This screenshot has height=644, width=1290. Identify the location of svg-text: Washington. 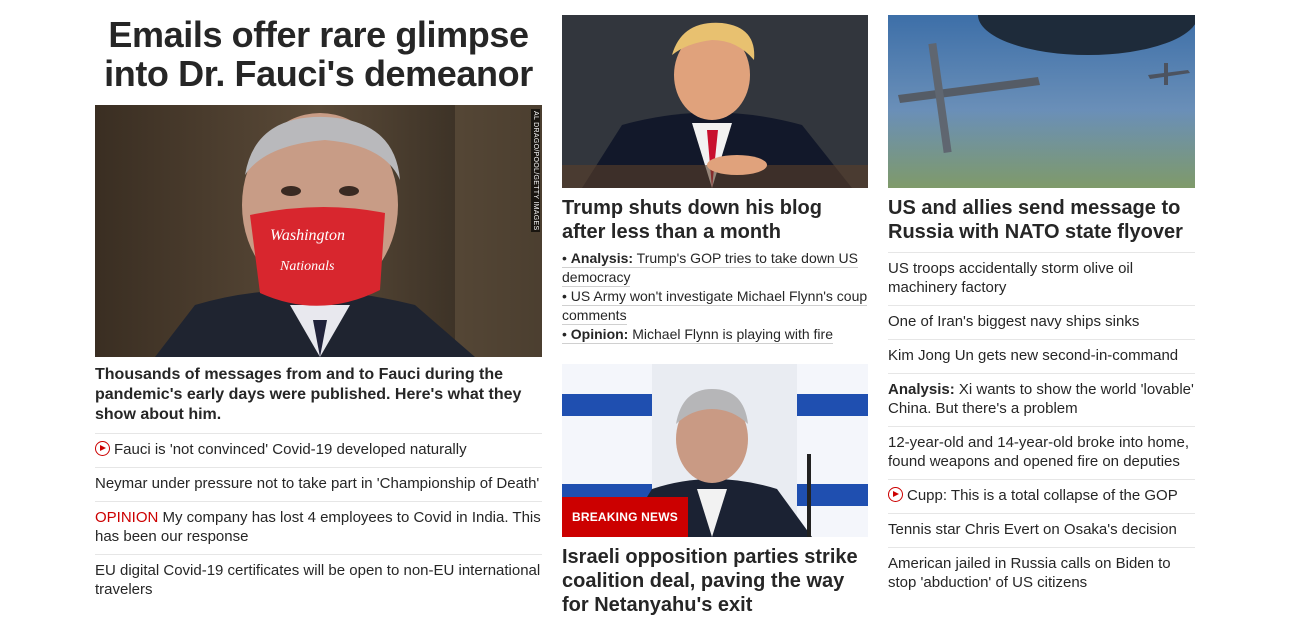
(307, 235).